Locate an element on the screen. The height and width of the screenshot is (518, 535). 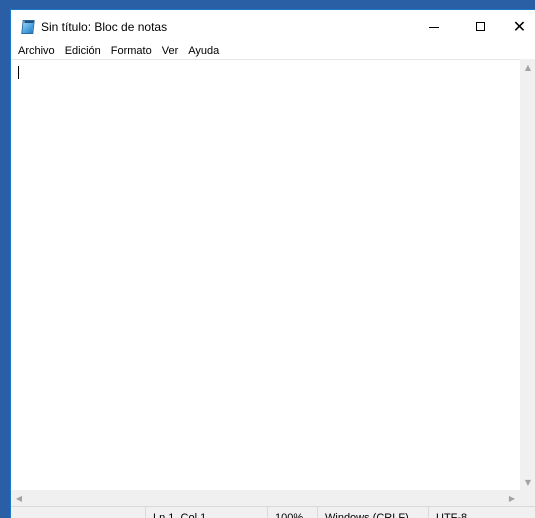
status-bar: Ln 1, Col 1 100% Windows (CRLF) UTF-8 is located at coordinates (273, 512).